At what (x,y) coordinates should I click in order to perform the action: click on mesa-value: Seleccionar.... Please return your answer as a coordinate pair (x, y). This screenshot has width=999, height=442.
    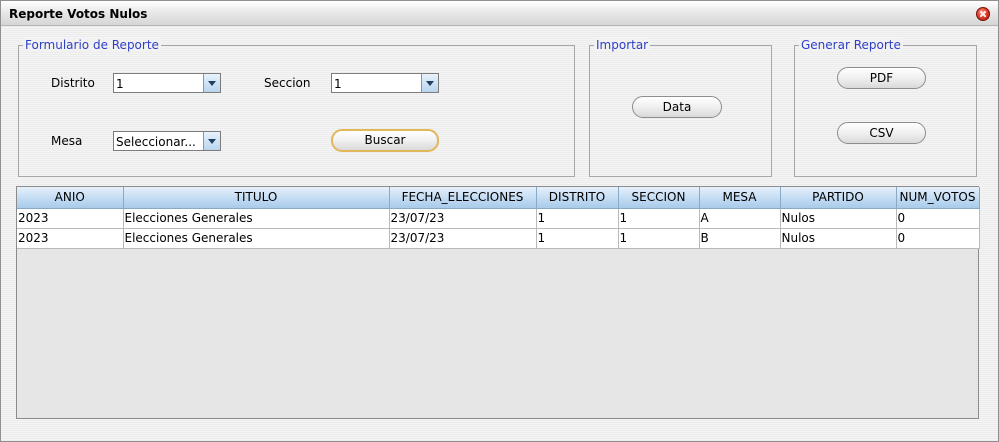
    Looking at the image, I should click on (156, 142).